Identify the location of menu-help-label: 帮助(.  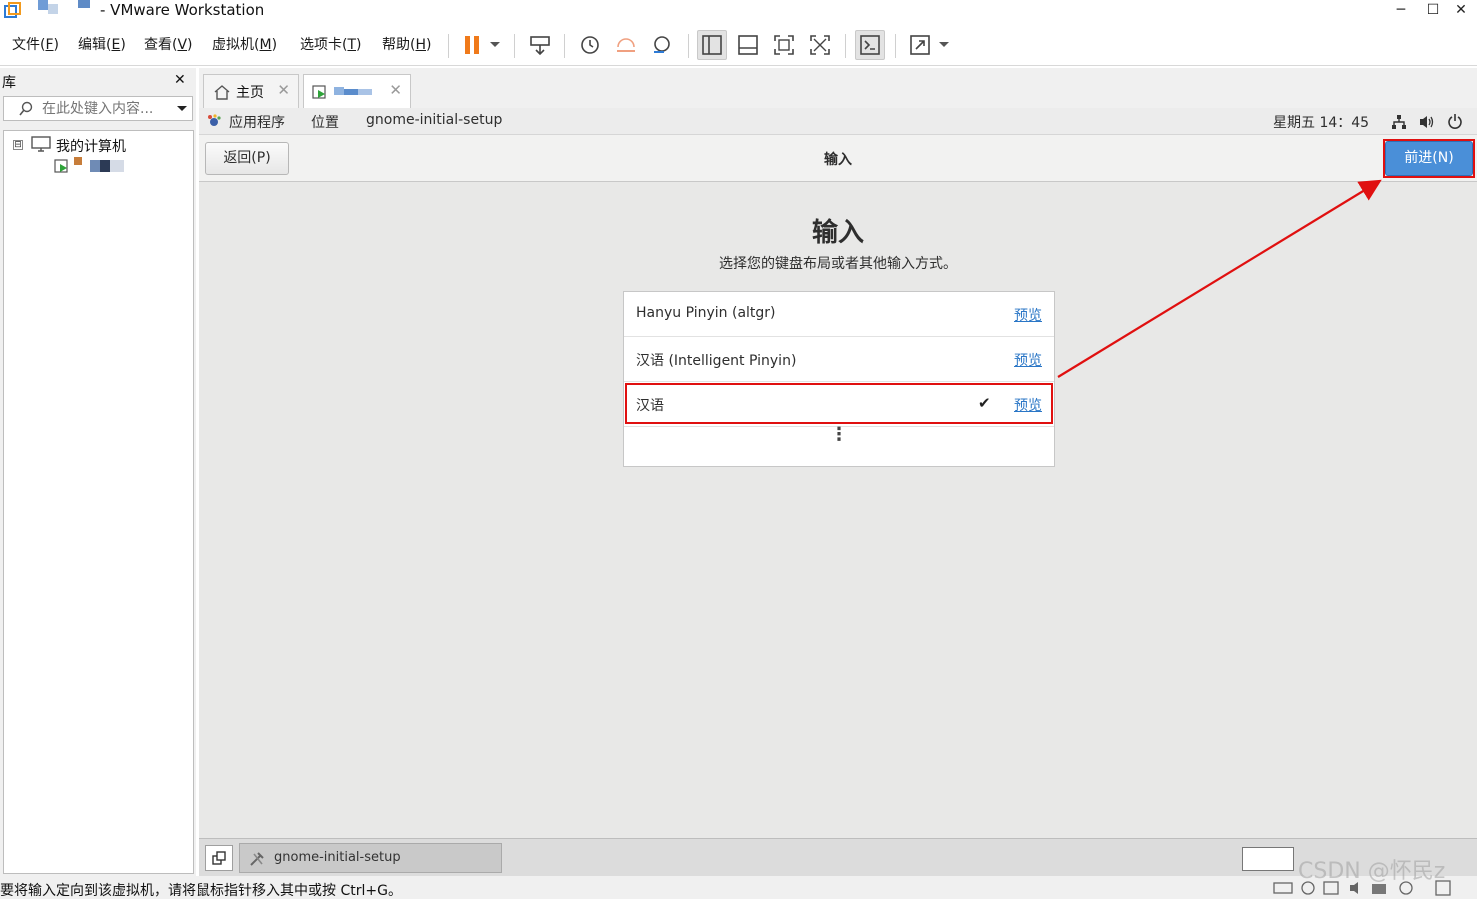
(399, 45).